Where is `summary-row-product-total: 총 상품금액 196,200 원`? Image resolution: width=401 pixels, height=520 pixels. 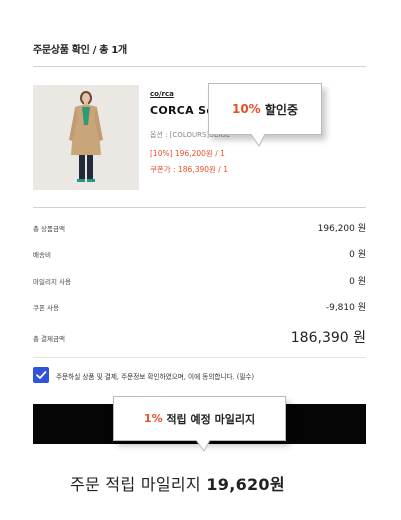
summary-row-product-total: 총 상품금액 196,200 원 is located at coordinates (199, 228).